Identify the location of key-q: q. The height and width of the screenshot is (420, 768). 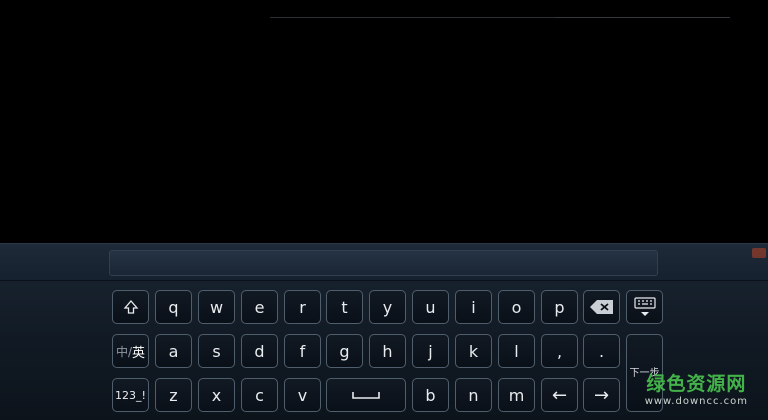
(173, 307).